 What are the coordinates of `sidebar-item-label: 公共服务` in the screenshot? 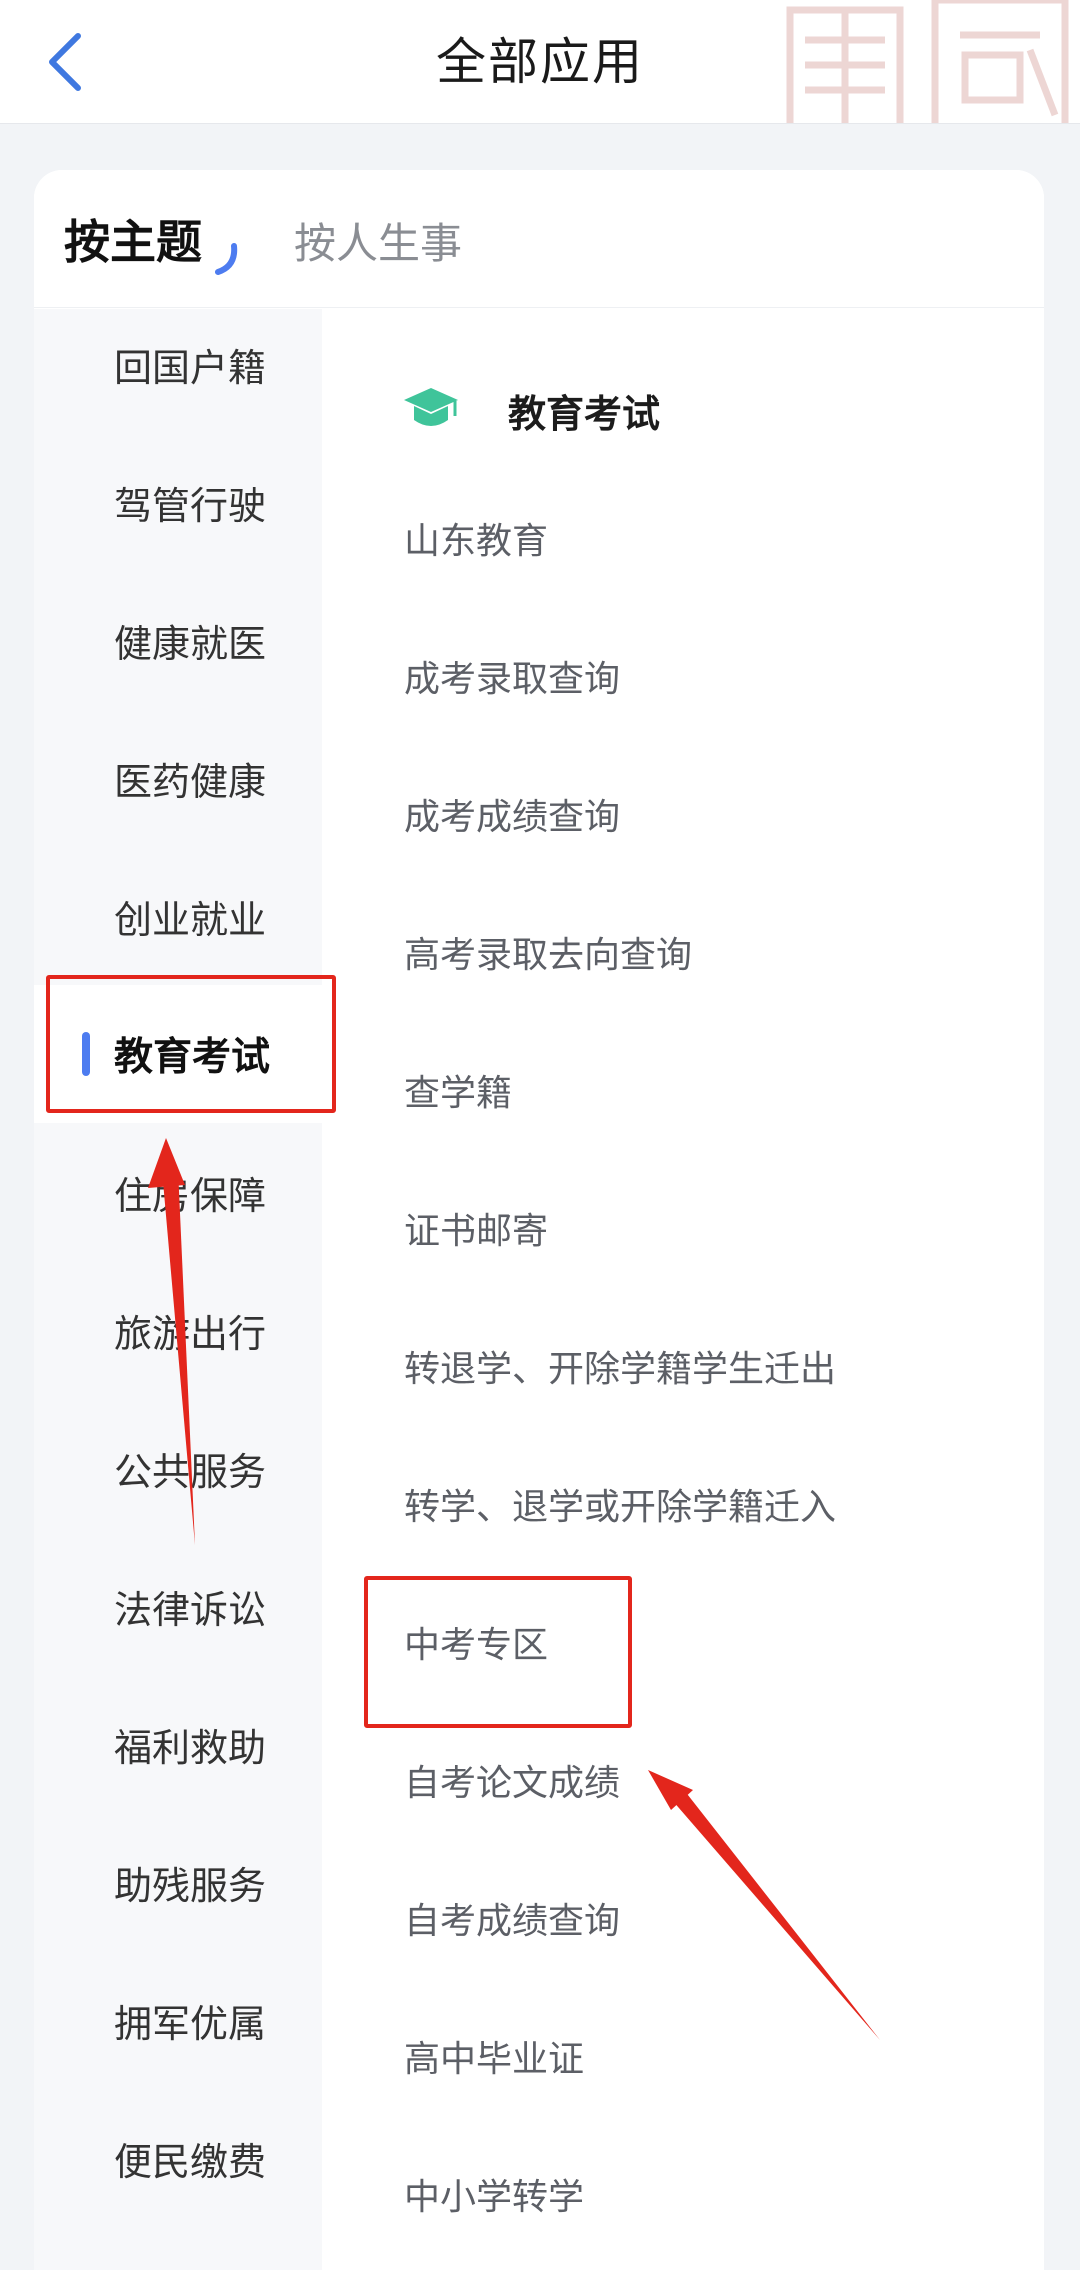 It's located at (190, 1471).